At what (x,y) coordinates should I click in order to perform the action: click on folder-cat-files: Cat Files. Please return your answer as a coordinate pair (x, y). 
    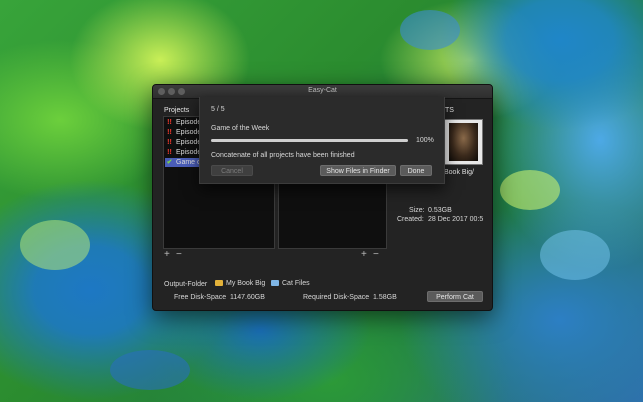
    Looking at the image, I should click on (290, 283).